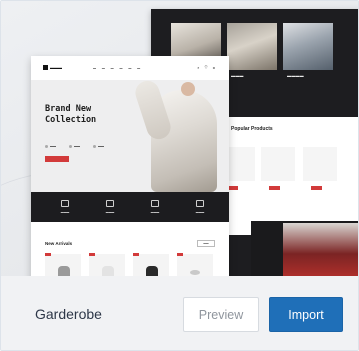 This screenshot has height=351, width=359. I want to click on services-band: ▬▬▬ ▬▬▬ ▬▬▬ ▬▬▬, so click(130, 207).